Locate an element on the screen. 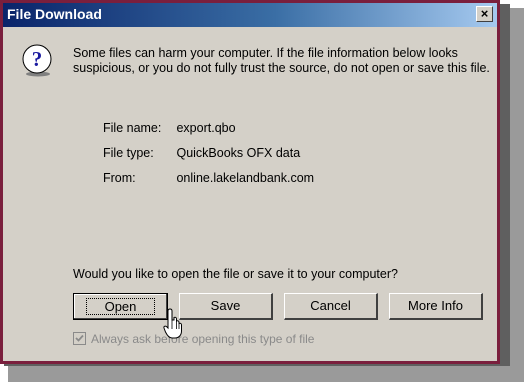  from-value: online.lakelandbank.com is located at coordinates (245, 178).